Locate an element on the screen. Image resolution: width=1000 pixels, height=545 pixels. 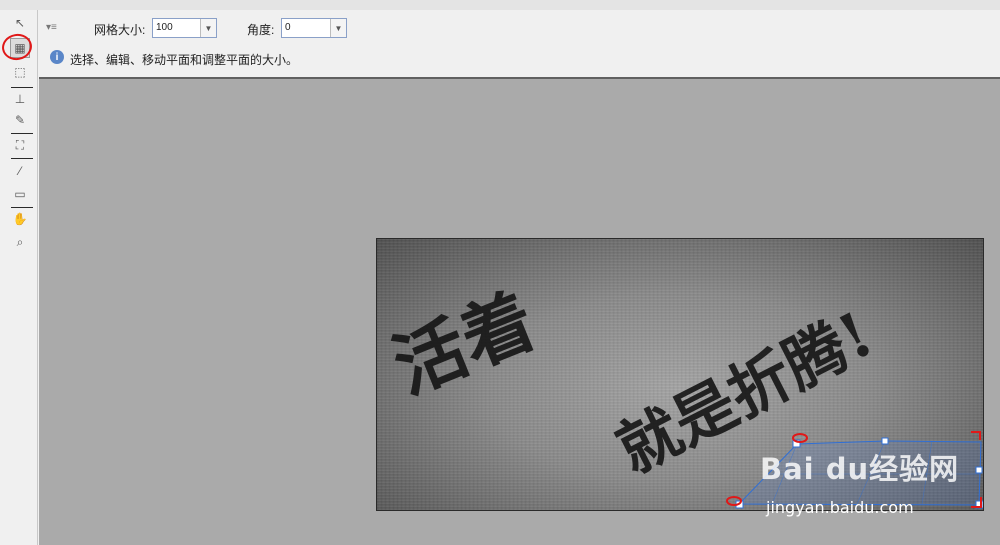
grid-size-value: 100 is located at coordinates (176, 28).